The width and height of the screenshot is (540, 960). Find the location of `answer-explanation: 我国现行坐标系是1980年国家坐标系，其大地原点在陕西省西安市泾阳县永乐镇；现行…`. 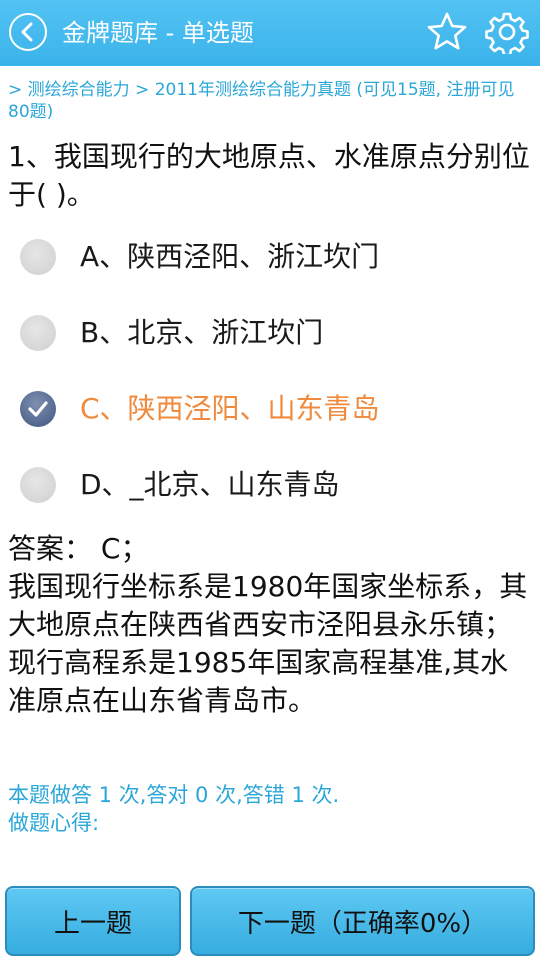

answer-explanation: 我国现行坐标系是1980年国家坐标系，其大地原点在陕西省西安市泾阳县永乐镇；现行… is located at coordinates (268, 643).